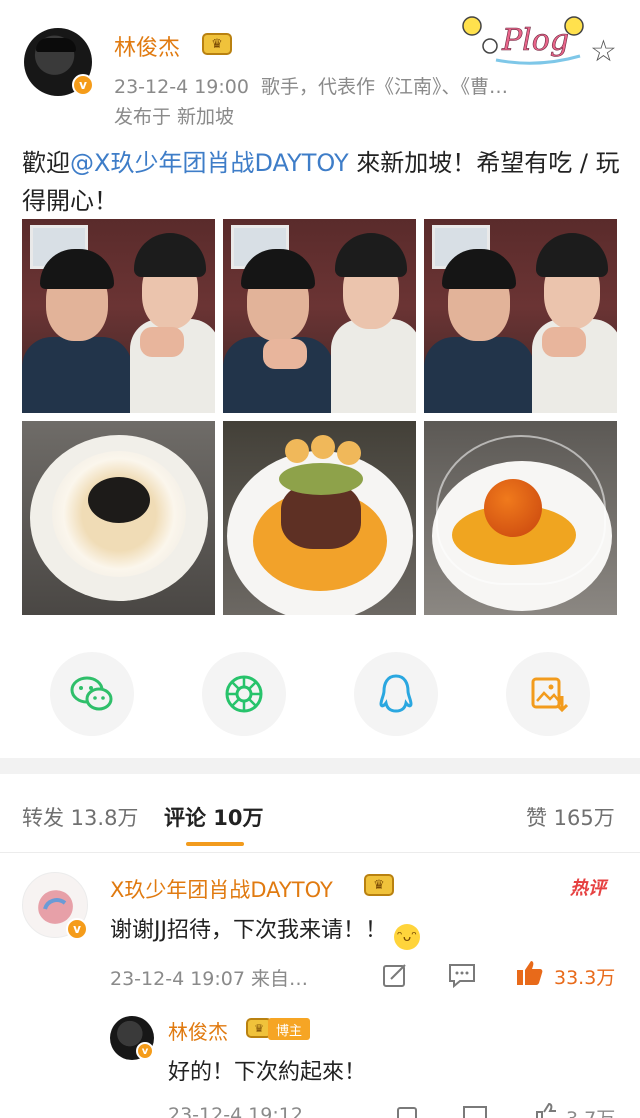 The width and height of the screenshot is (640, 1118). What do you see at coordinates (322, 182) in the screenshot?
I see `post-text: 歡迎@X玖少年团肖战DAYTOY 來新加坡！希望有吃 / 玩得開心！` at bounding box center [322, 182].